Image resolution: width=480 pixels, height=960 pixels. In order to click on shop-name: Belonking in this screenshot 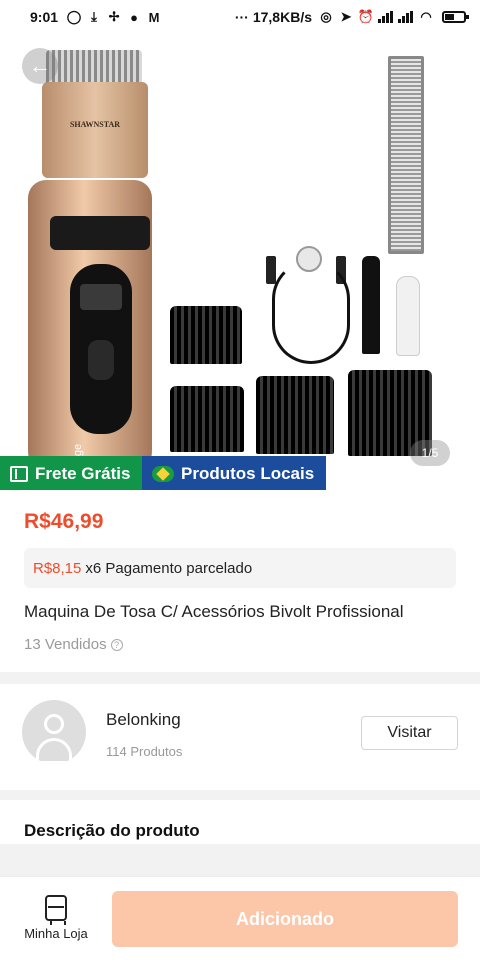, I will do `click(143, 720)`.